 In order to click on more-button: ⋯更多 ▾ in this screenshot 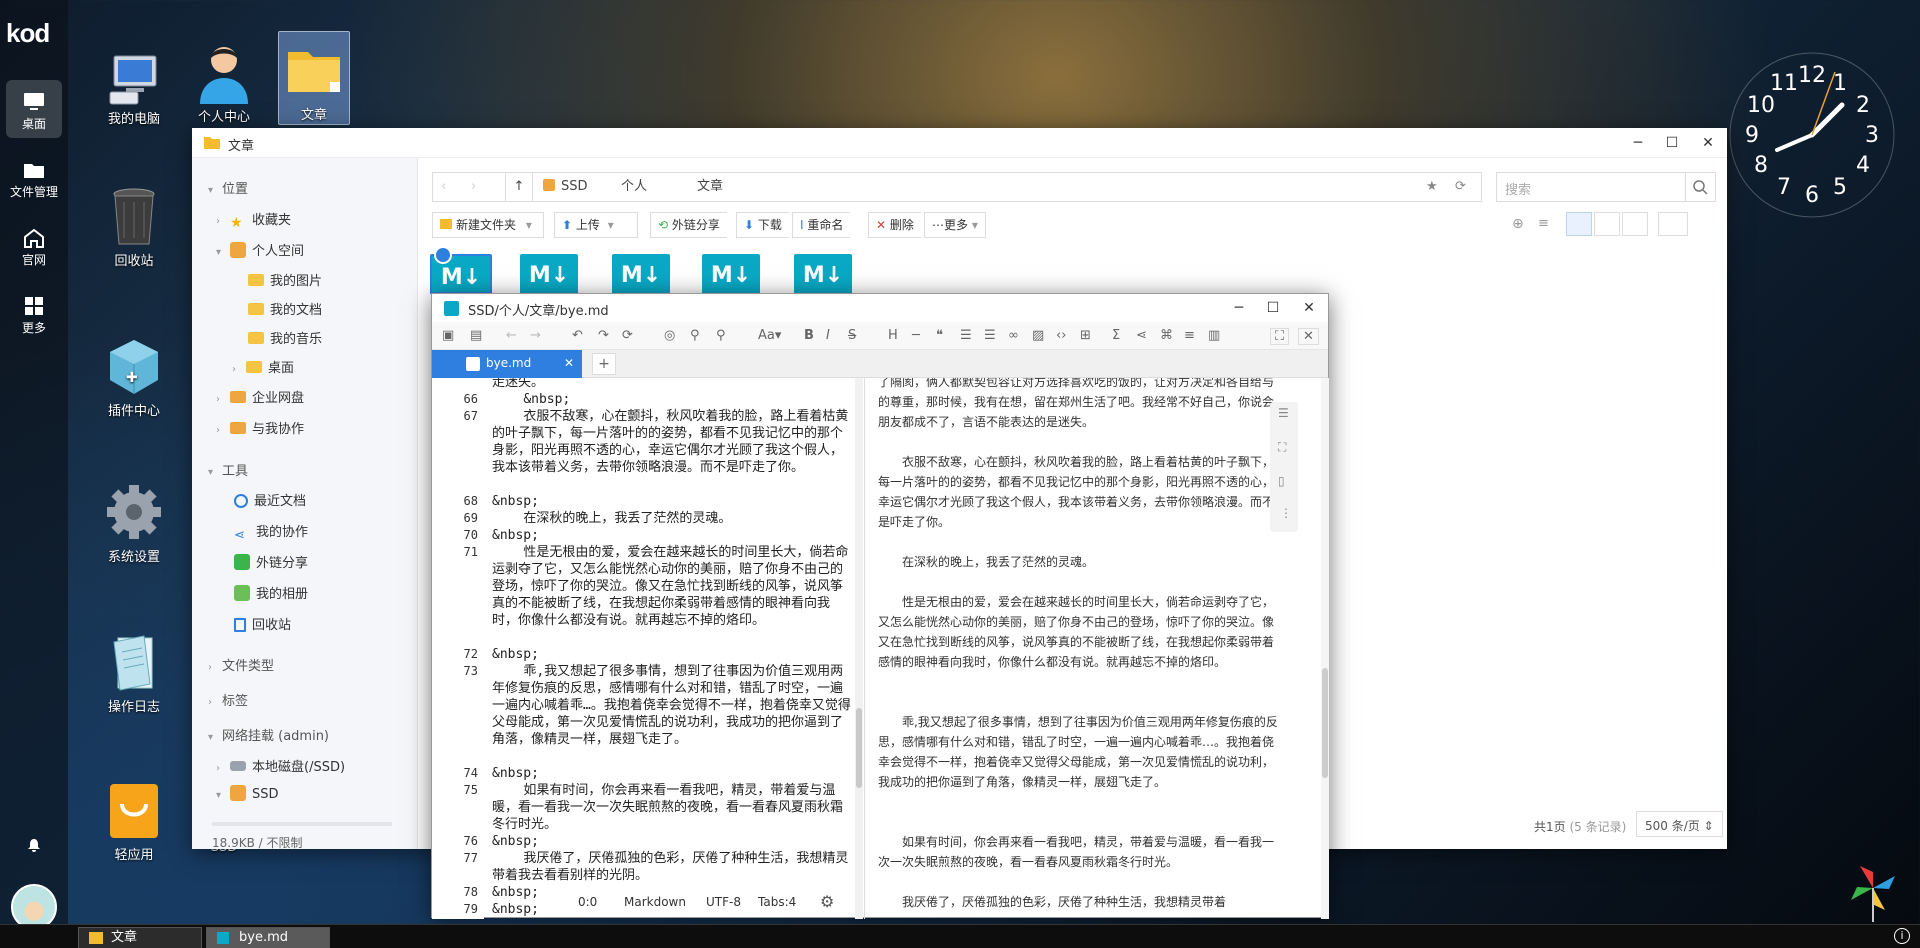, I will do `click(955, 225)`.